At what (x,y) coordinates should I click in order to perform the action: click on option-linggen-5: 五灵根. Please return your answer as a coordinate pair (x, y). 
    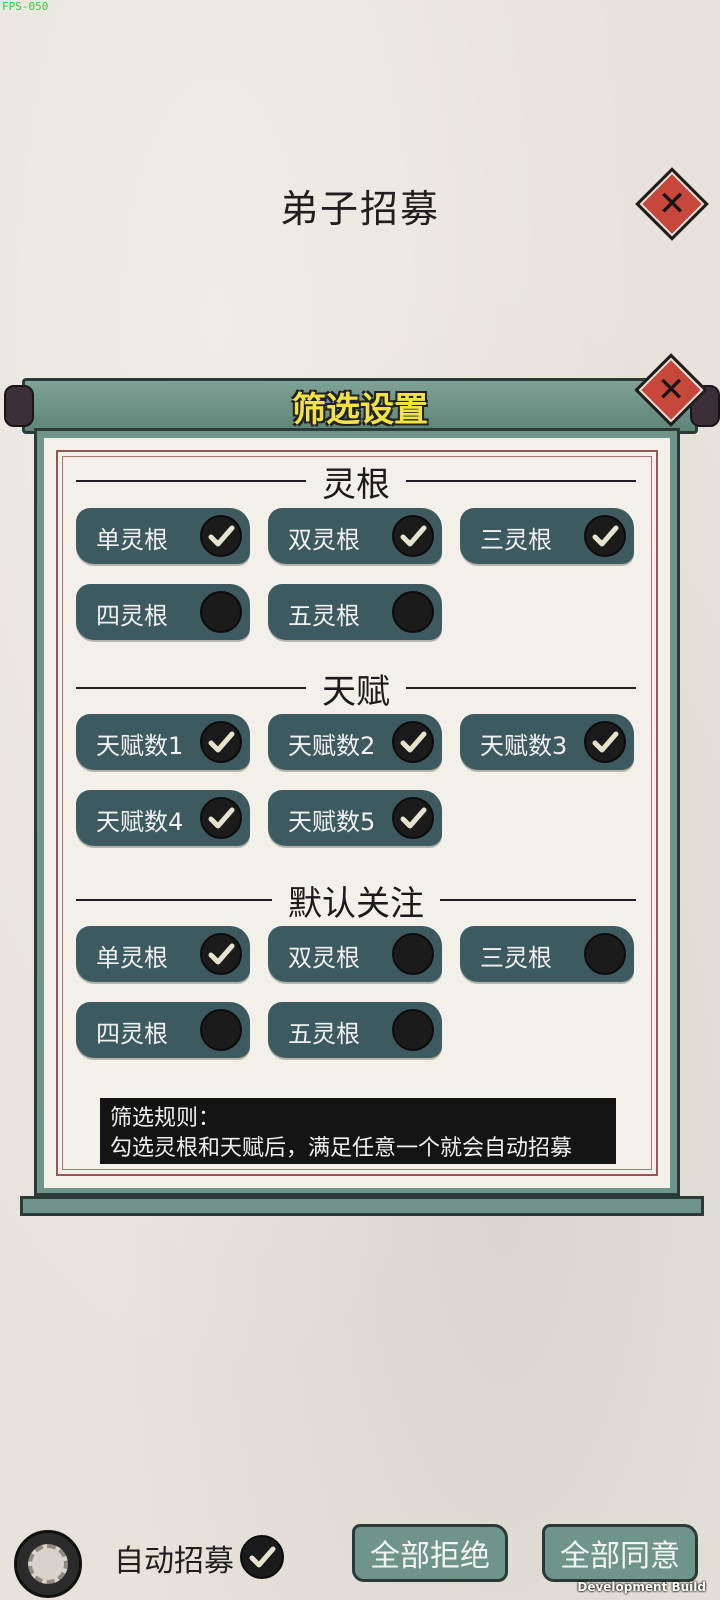
    Looking at the image, I should click on (355, 612).